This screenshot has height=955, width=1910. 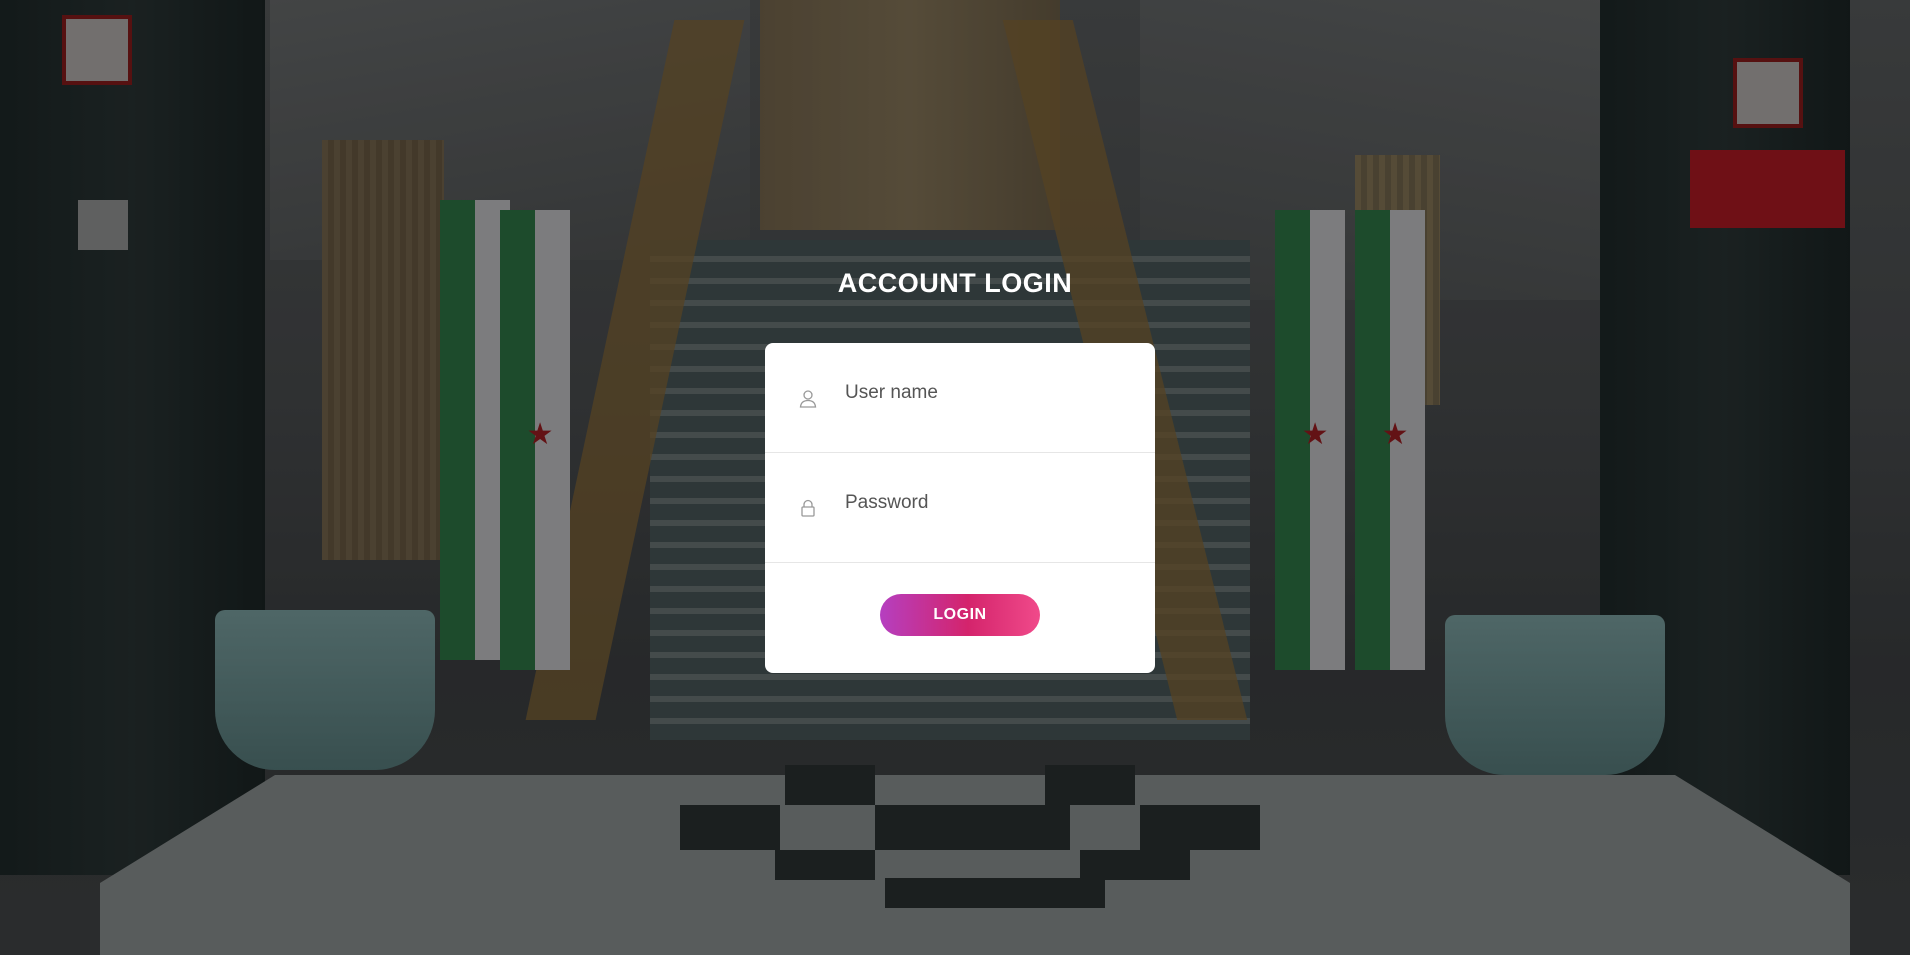 I want to click on username-field-row, so click(x=960, y=398).